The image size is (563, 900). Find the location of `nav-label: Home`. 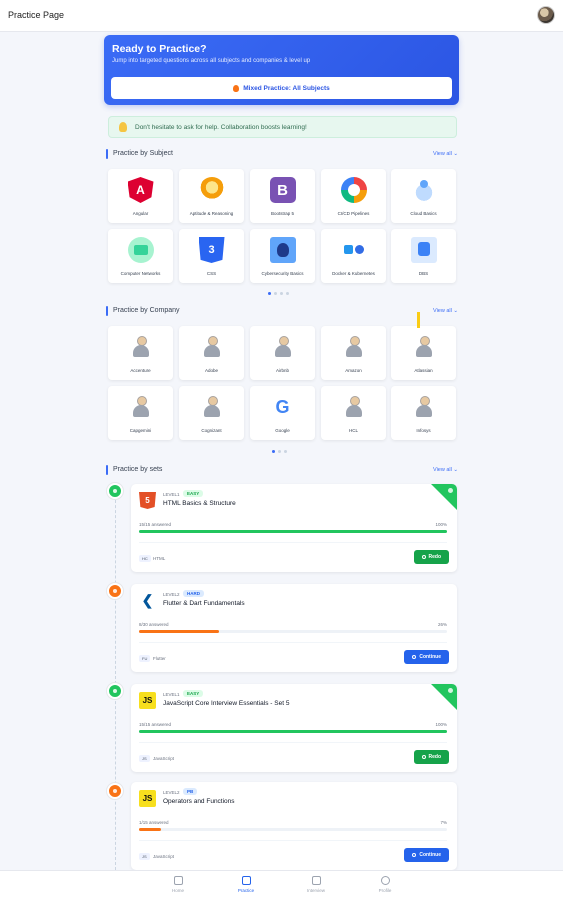

nav-label: Home is located at coordinates (177, 890).